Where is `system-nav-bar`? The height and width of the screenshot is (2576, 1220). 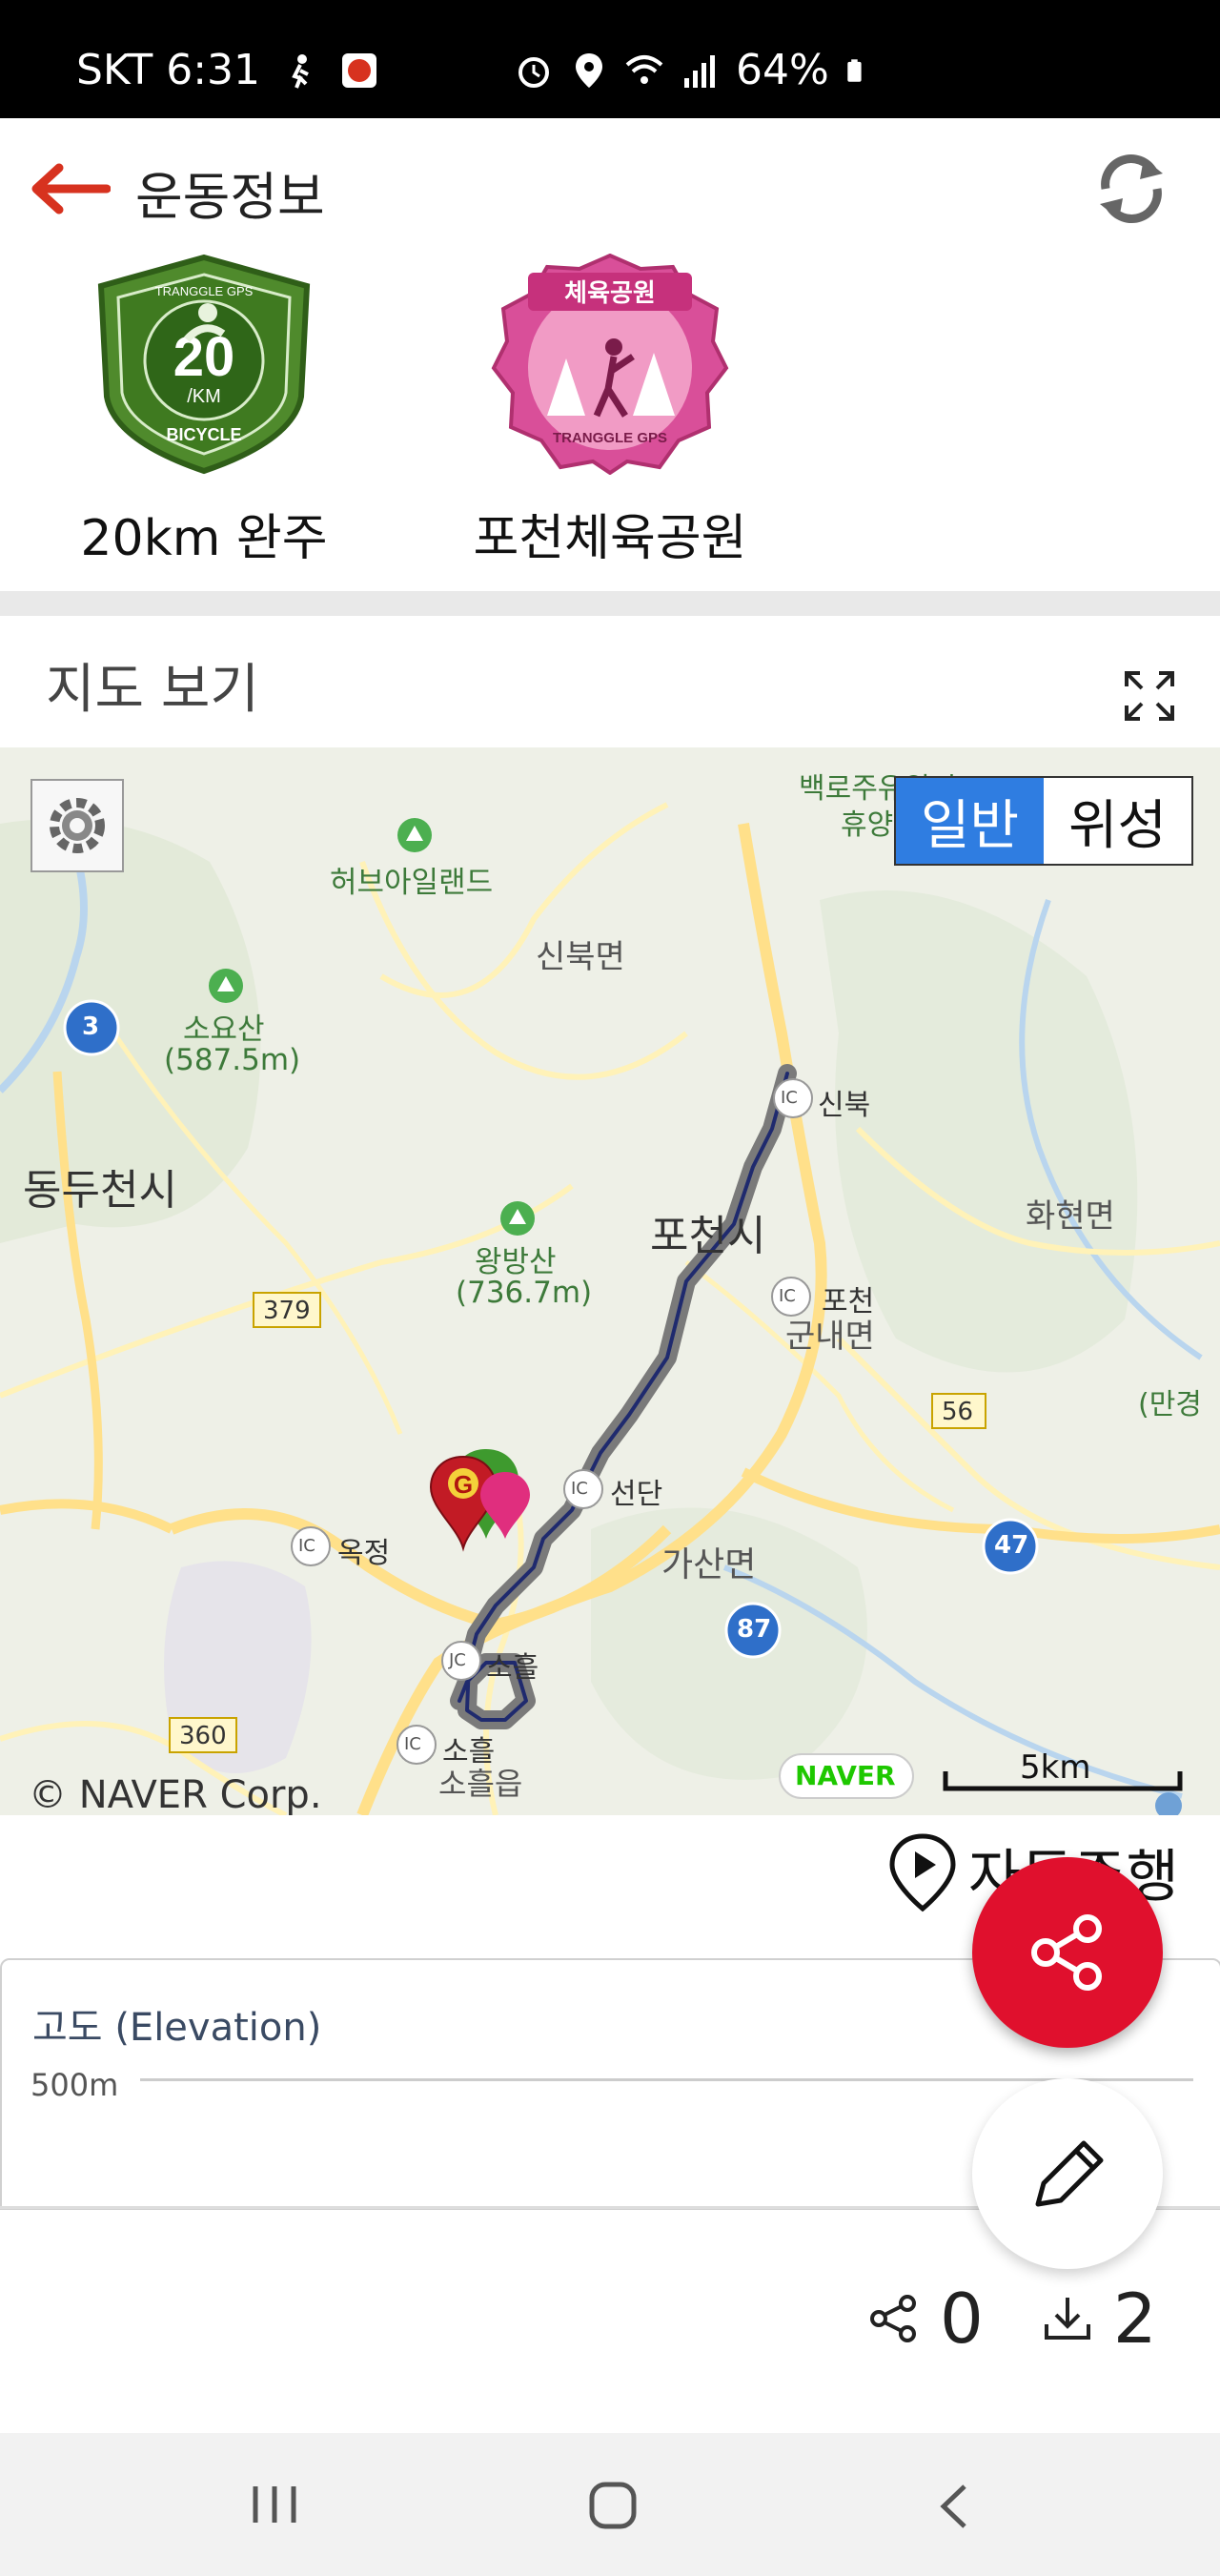 system-nav-bar is located at coordinates (610, 2504).